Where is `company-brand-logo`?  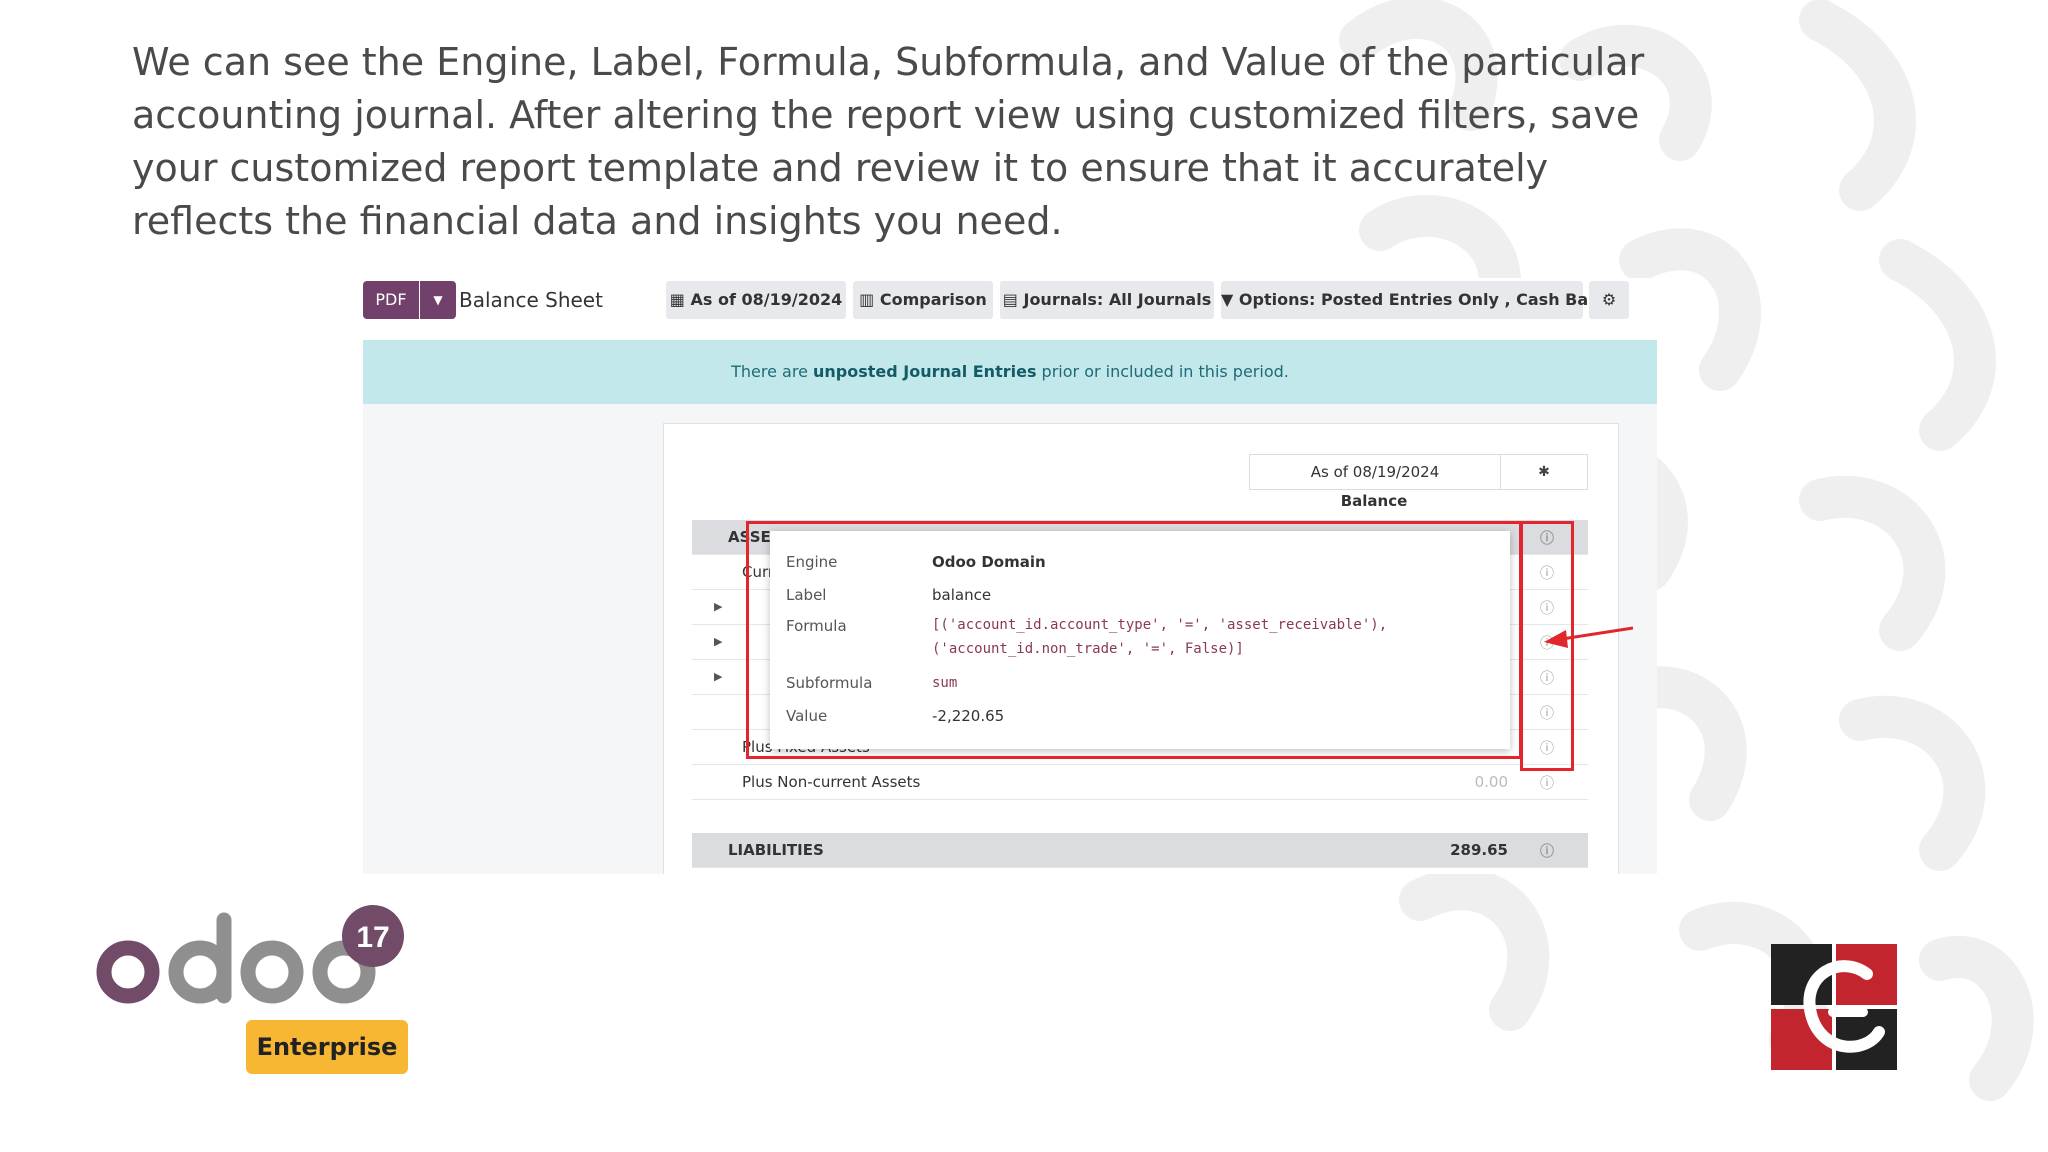 company-brand-logo is located at coordinates (1834, 1007).